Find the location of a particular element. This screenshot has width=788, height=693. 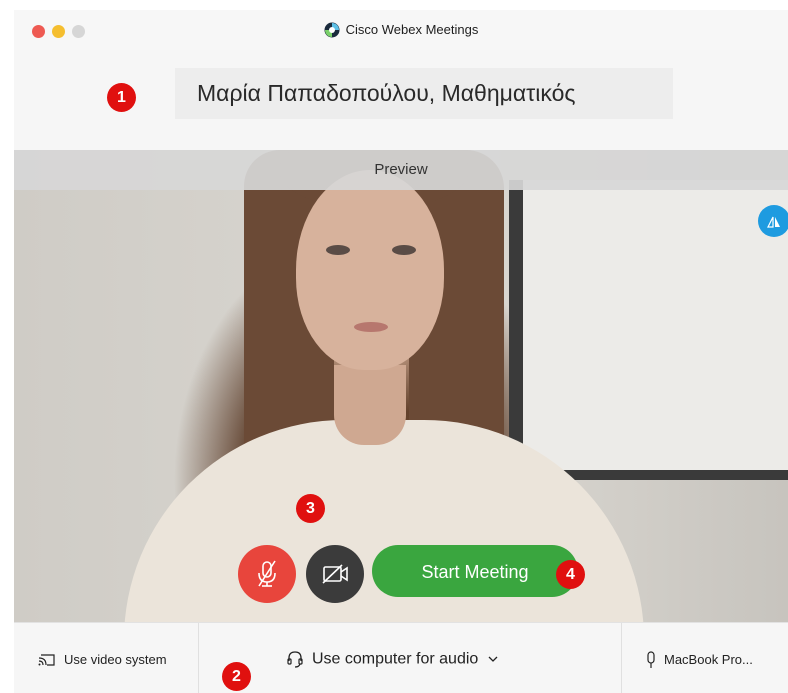

flip-video-button is located at coordinates (773, 221).